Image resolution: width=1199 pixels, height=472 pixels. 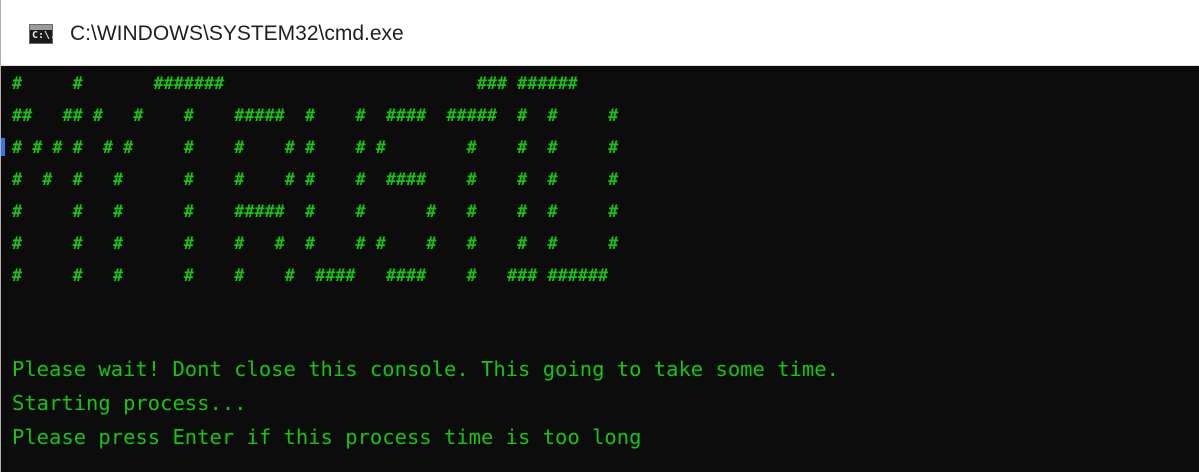 I want to click on banner-line: # # ####### ### ######, so click(x=295, y=83).